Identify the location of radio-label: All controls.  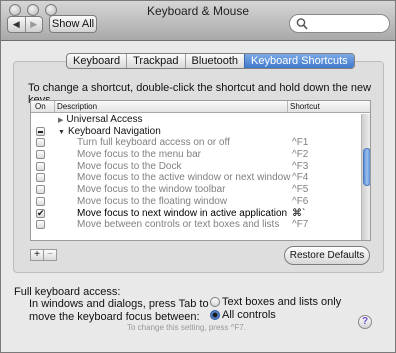
(249, 315).